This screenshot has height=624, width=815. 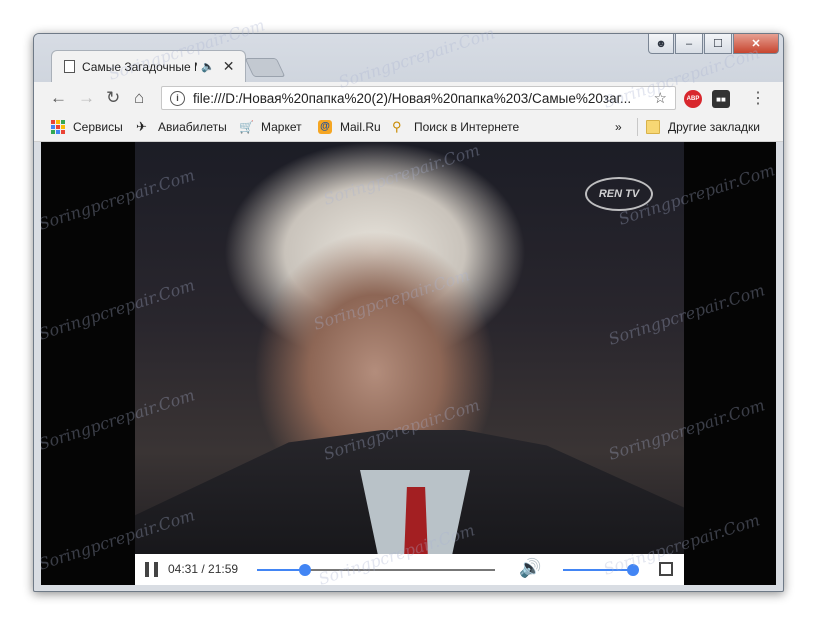 I want to click on apps-grid-icon, so click(x=58, y=127).